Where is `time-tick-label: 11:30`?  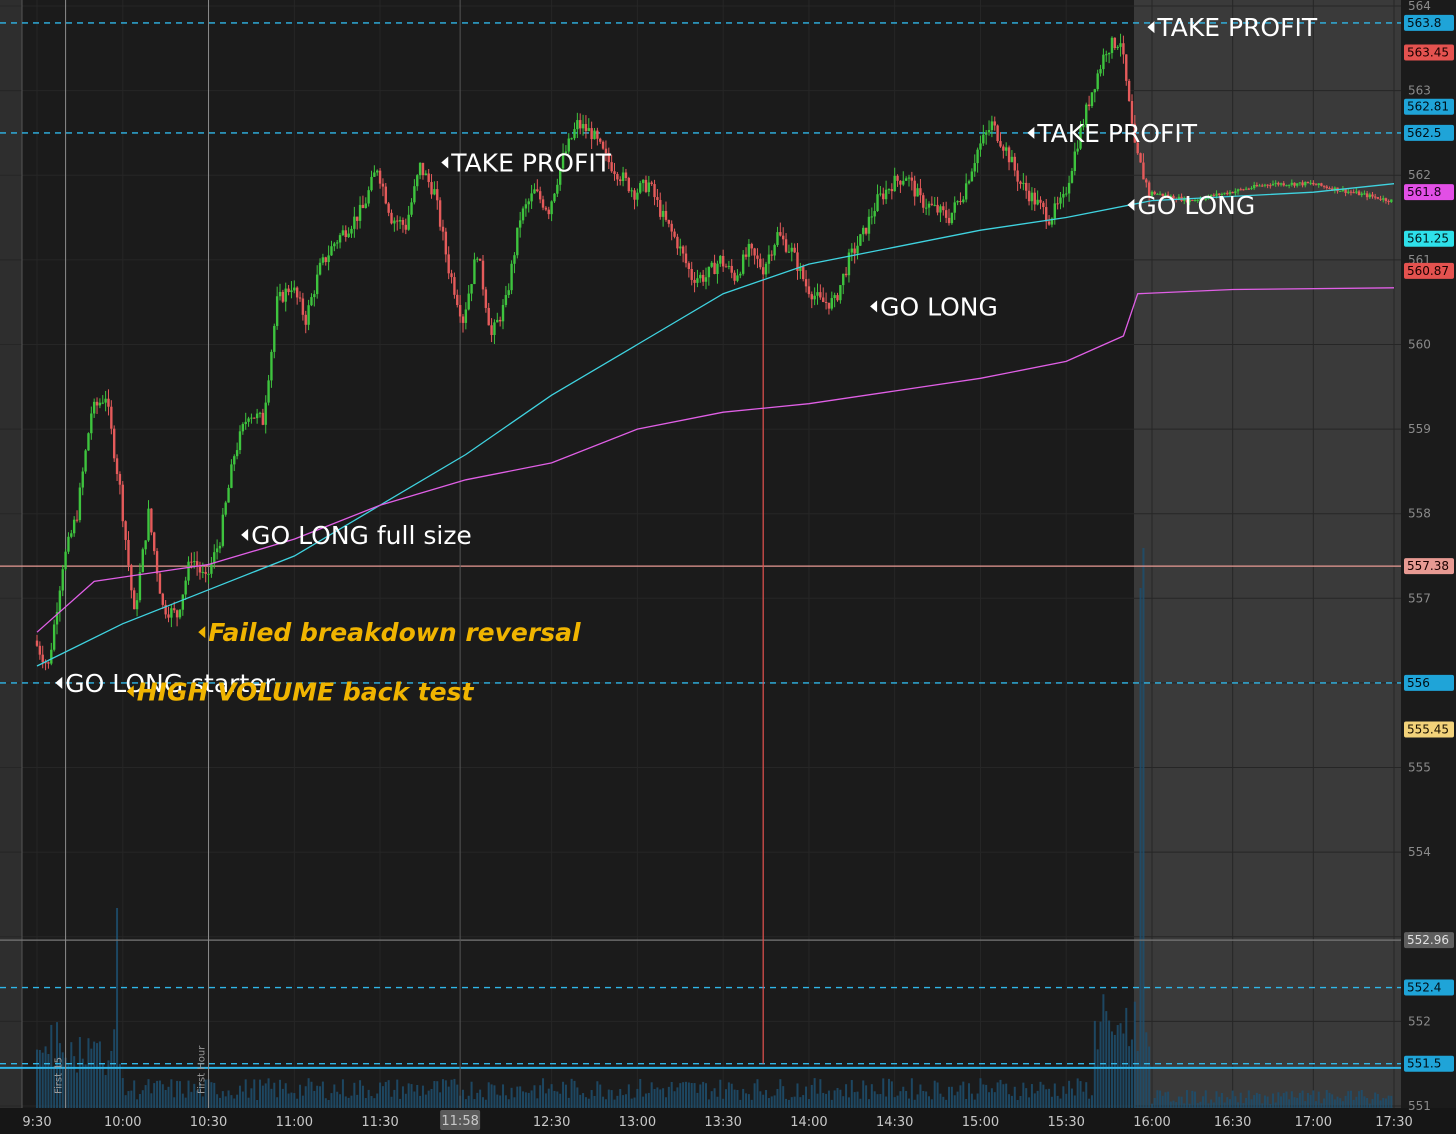
time-tick-label: 11:30 is located at coordinates (379, 1122).